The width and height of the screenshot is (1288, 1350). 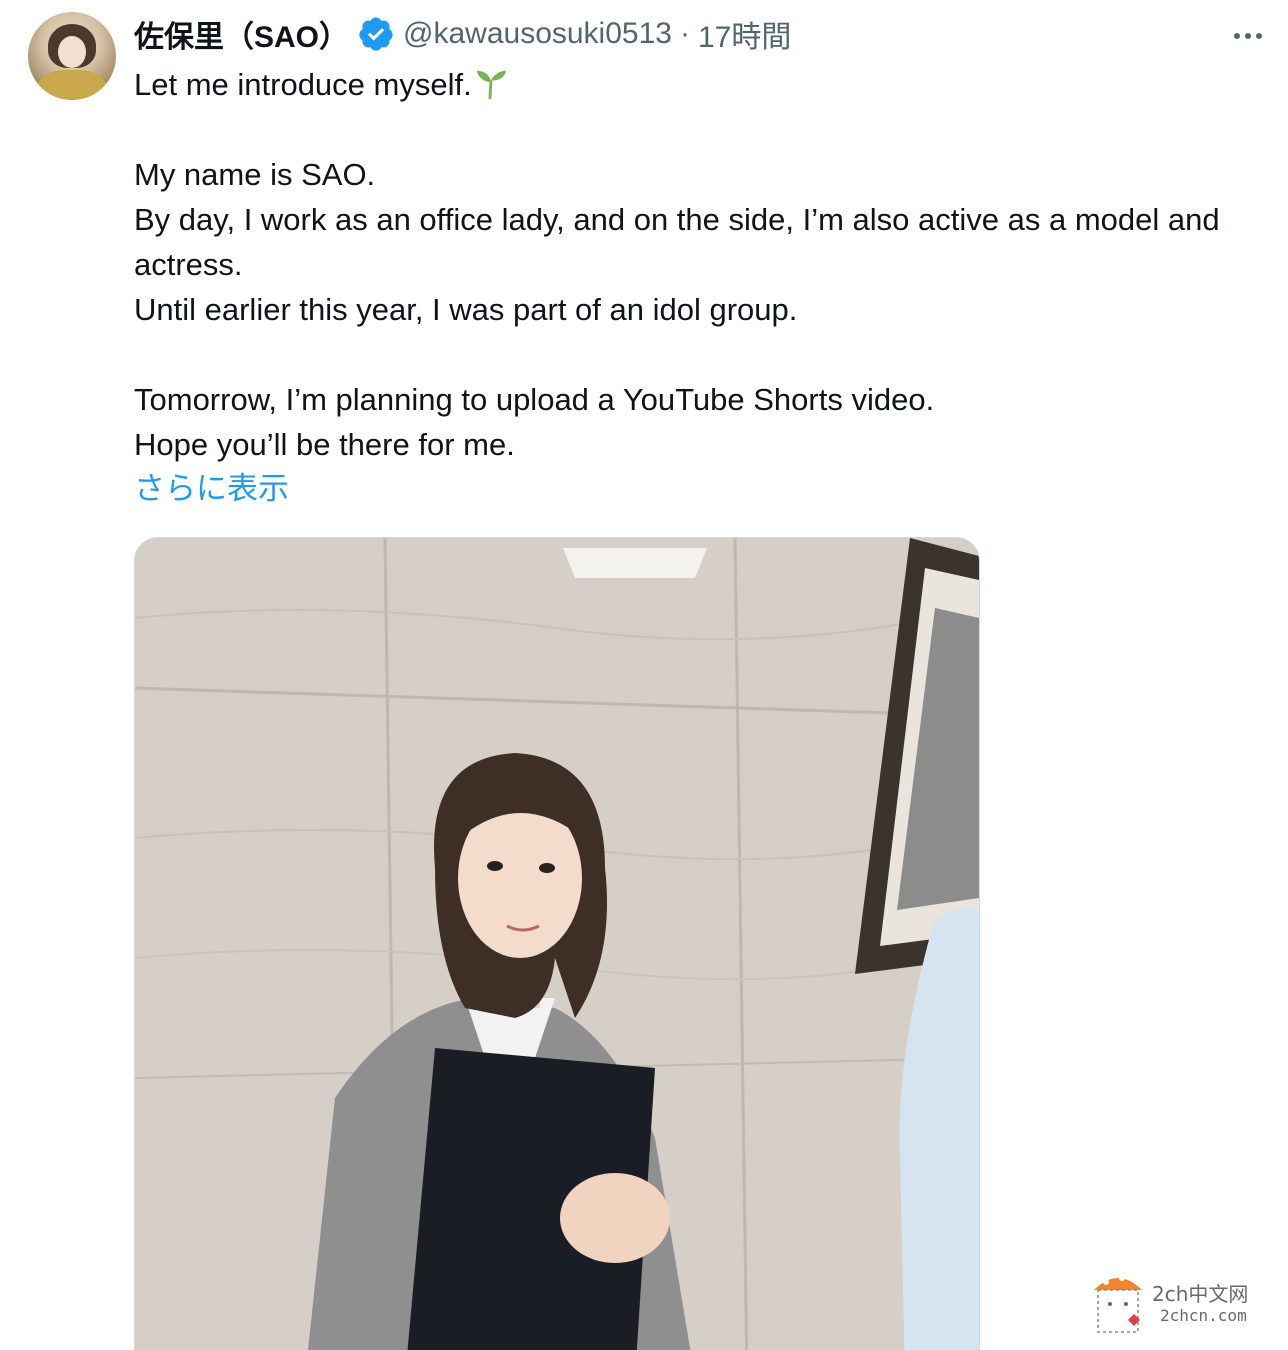 What do you see at coordinates (303, 84) in the screenshot?
I see `text-line-content: Let me introduce myself.` at bounding box center [303, 84].